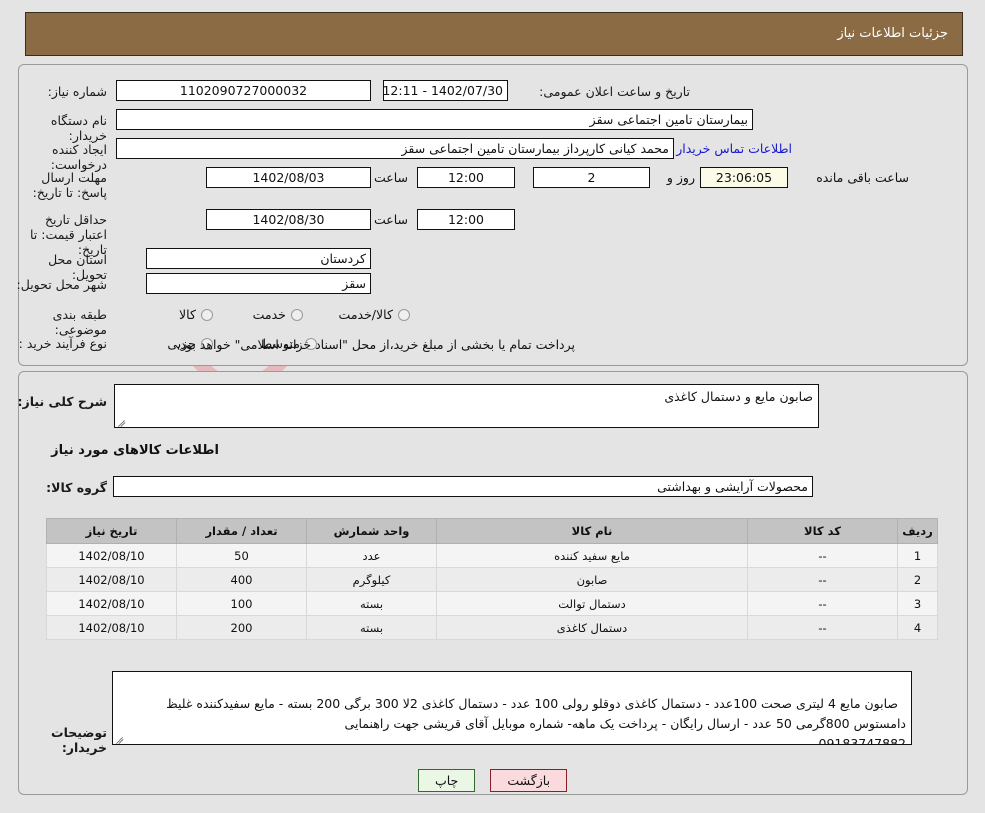 The width and height of the screenshot is (985, 813). I want to click on th-date: تاریخ نیاز, so click(111, 531).